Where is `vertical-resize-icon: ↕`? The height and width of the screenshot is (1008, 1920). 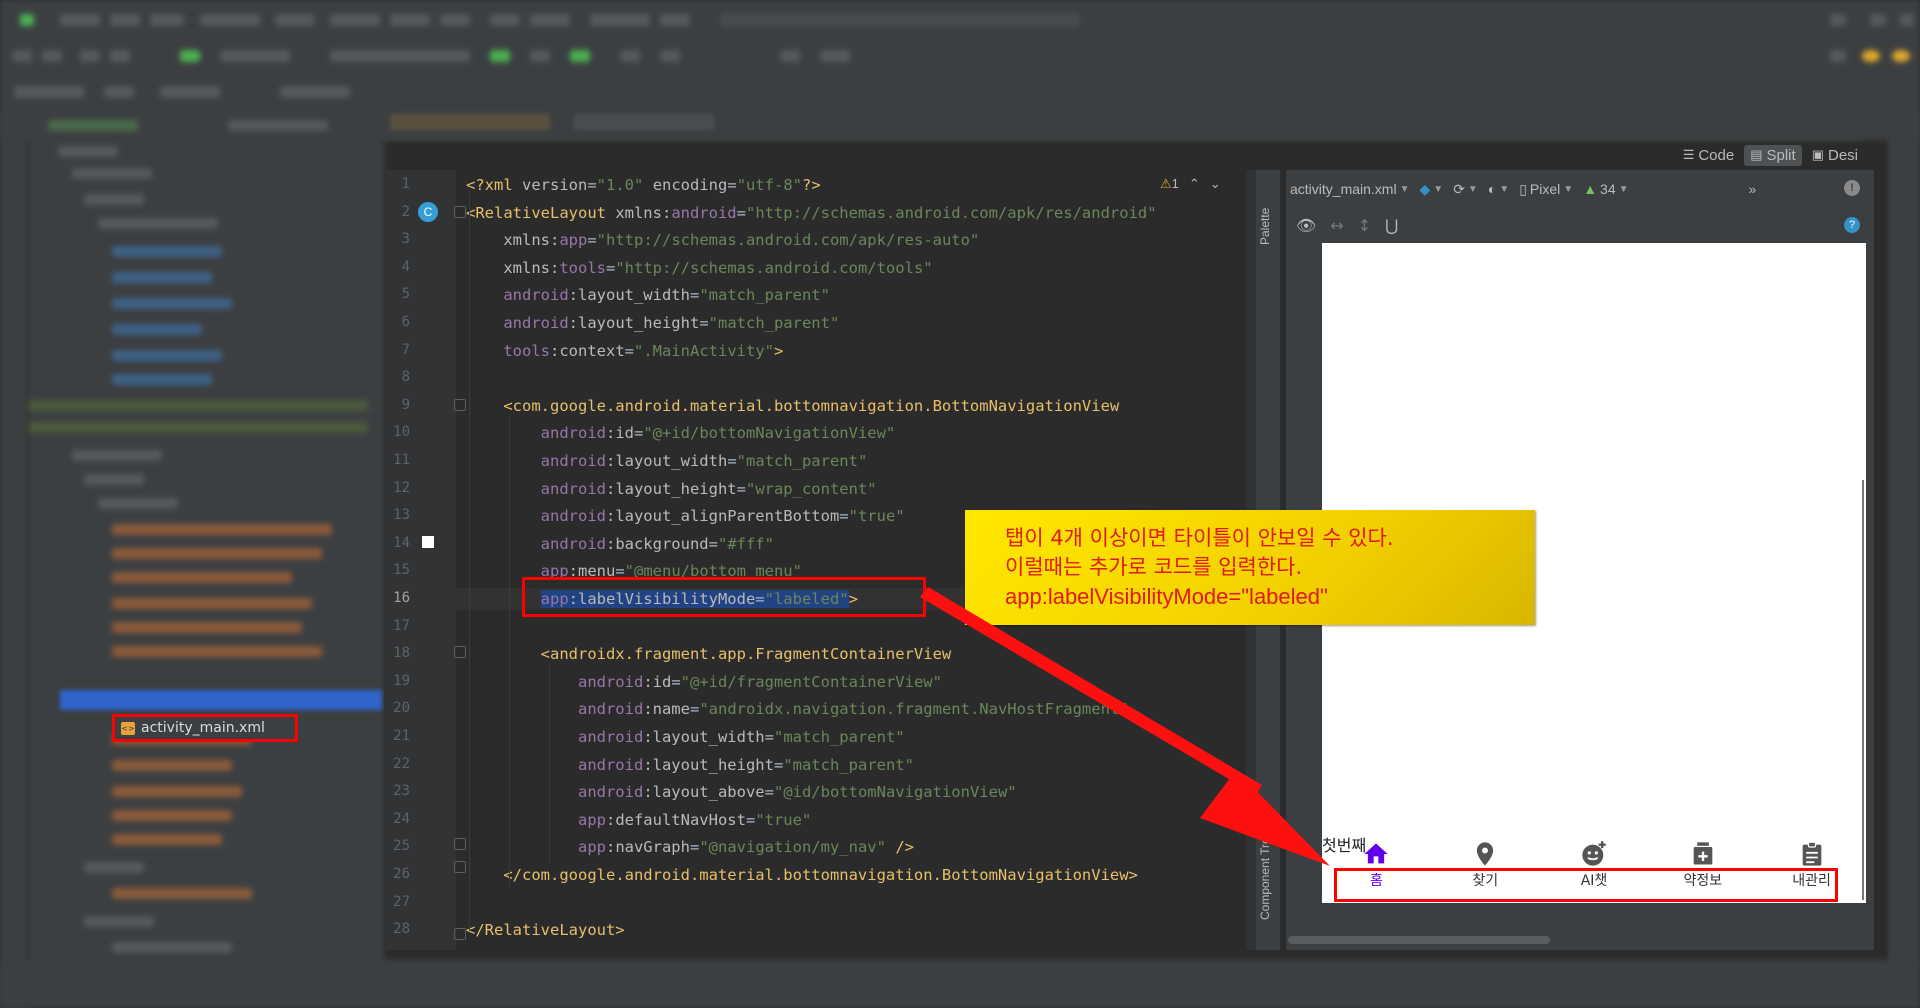
vertical-resize-icon: ↕ is located at coordinates (1364, 225).